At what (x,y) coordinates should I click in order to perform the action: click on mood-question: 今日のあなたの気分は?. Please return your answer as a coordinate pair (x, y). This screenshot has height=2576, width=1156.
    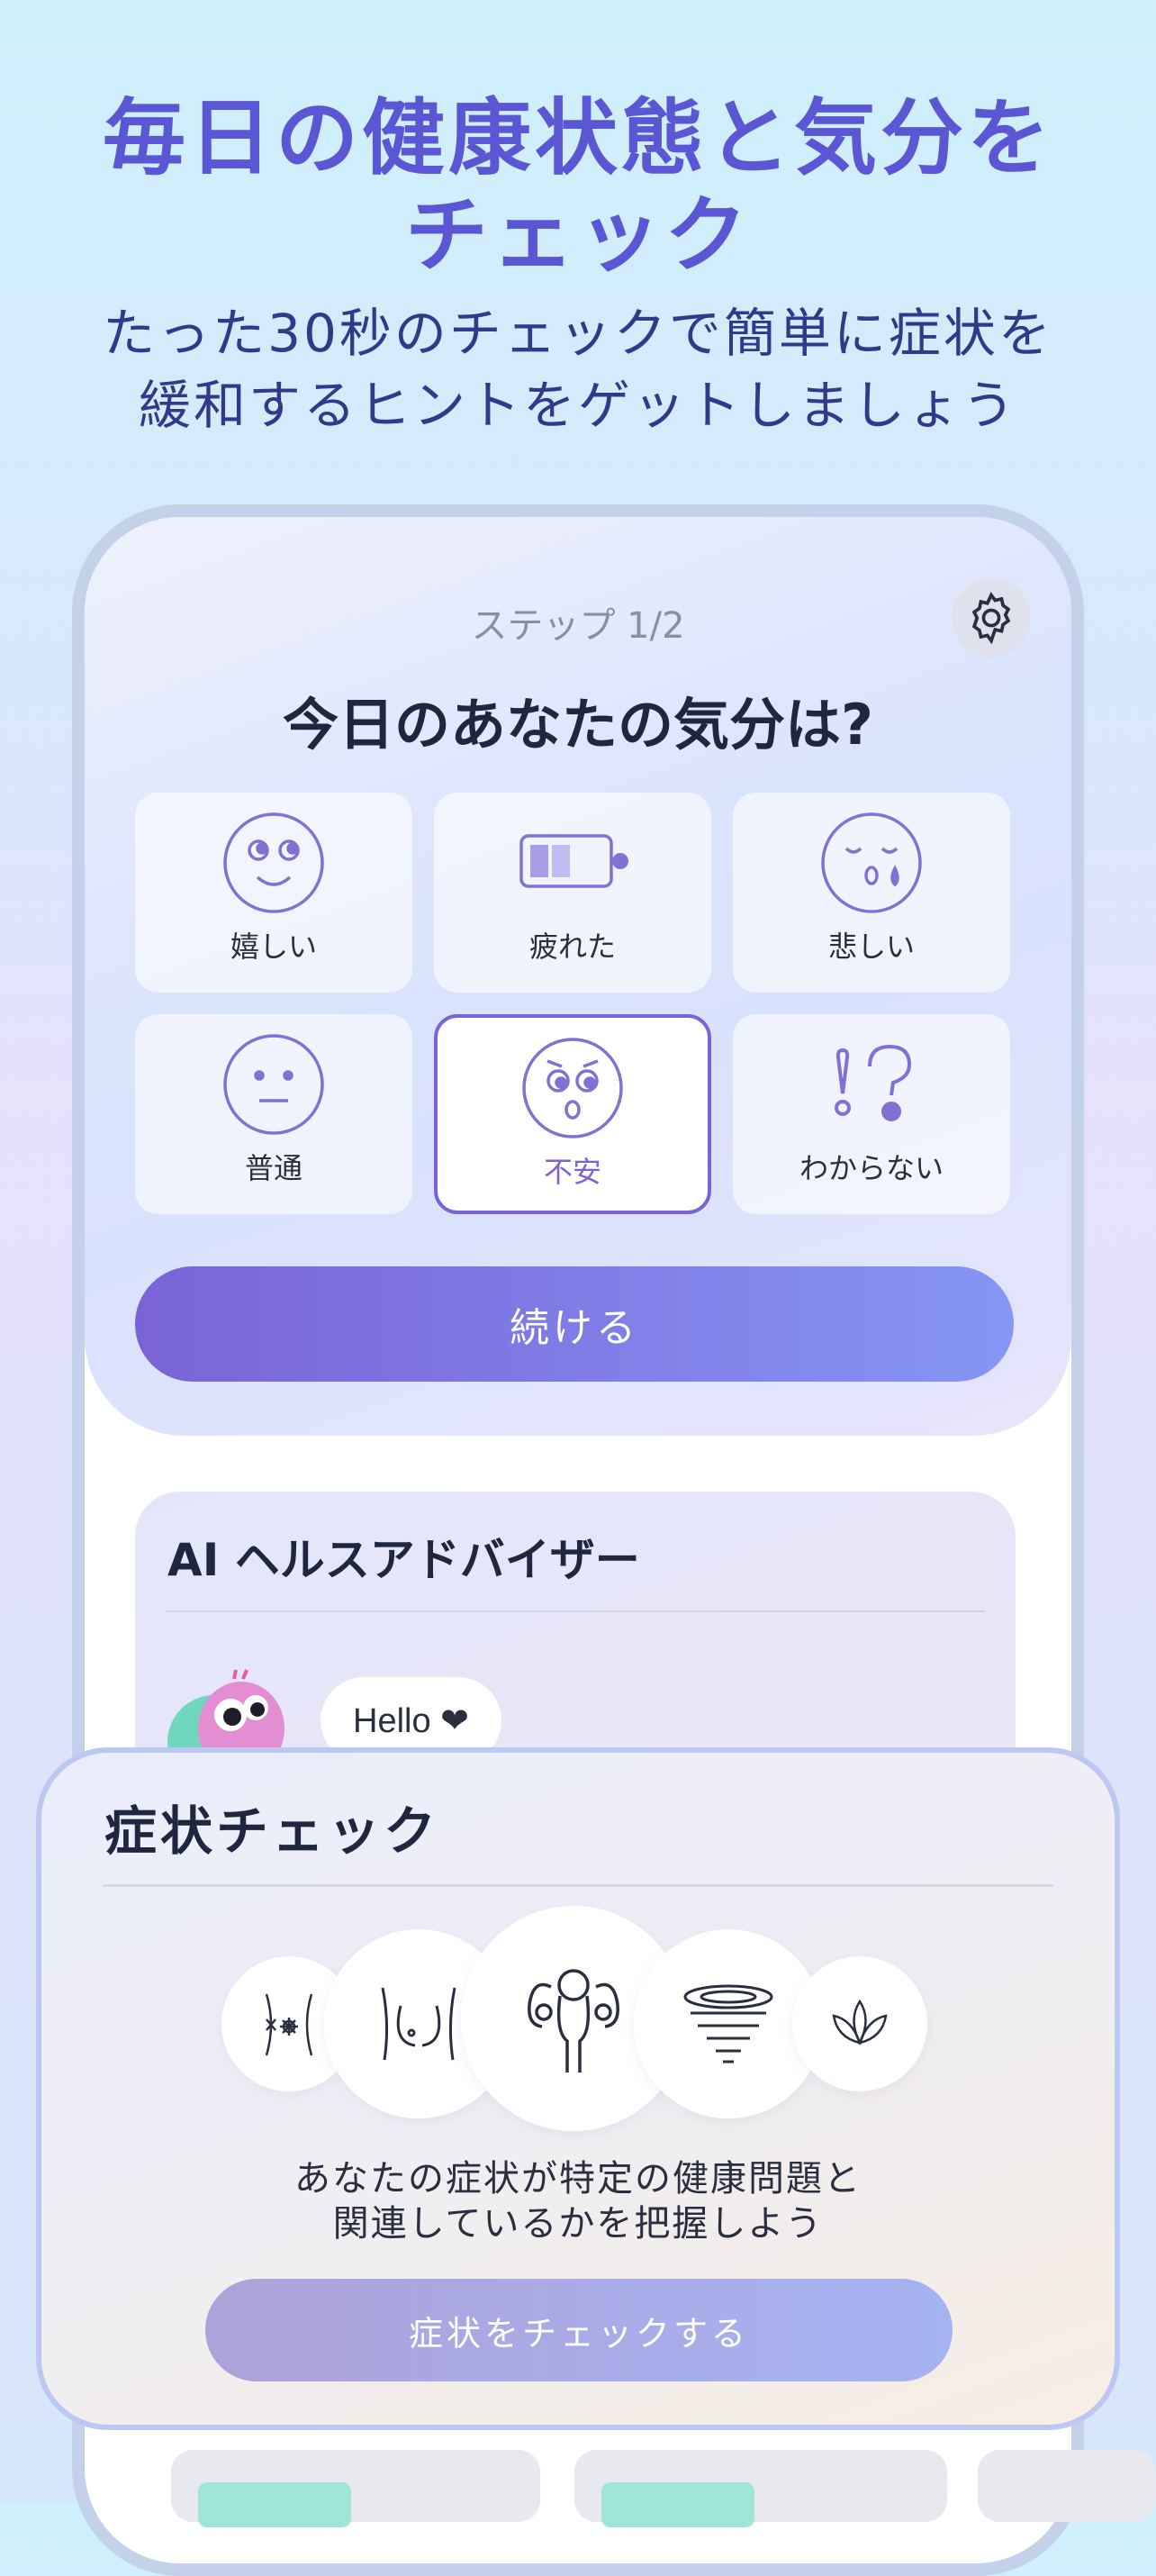
    Looking at the image, I should click on (578, 724).